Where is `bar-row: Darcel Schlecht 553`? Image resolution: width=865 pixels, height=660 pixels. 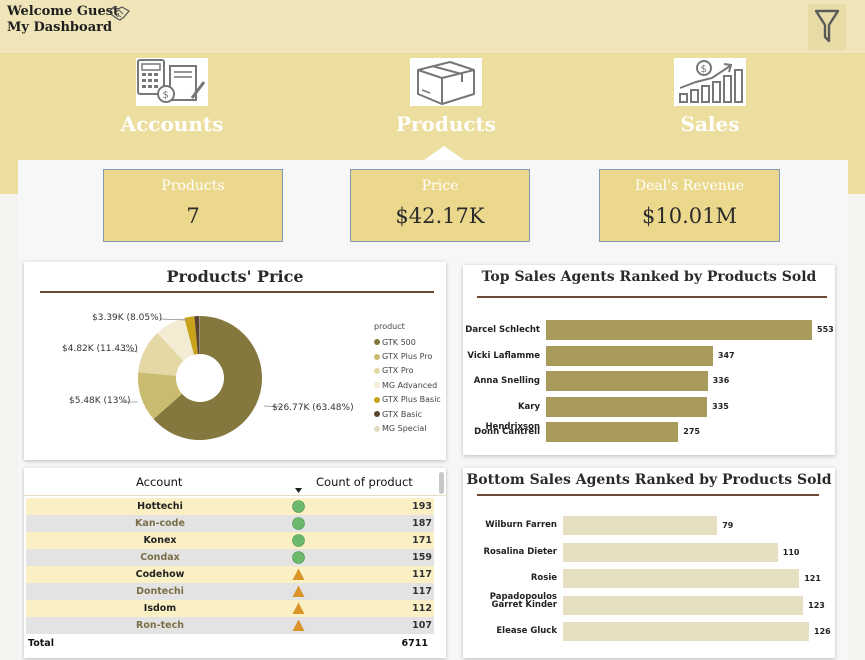
bar-row: Darcel Schlecht 553 is located at coordinates (649, 330).